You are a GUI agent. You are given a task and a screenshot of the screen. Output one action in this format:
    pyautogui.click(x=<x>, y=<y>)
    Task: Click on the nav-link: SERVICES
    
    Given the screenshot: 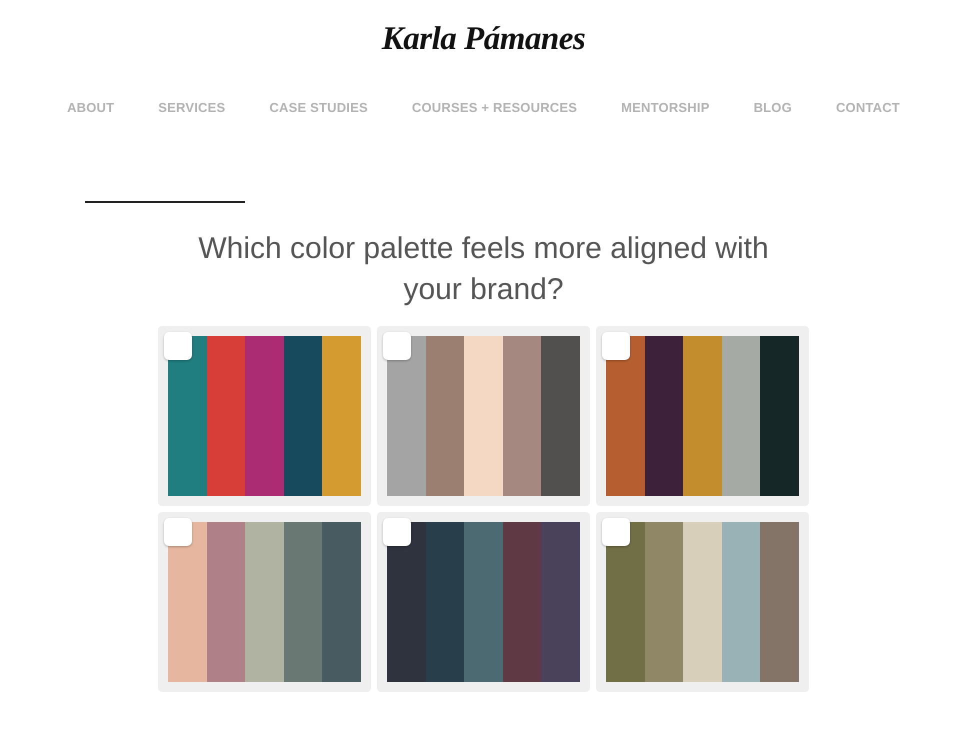 What is the action you would take?
    pyautogui.click(x=192, y=108)
    